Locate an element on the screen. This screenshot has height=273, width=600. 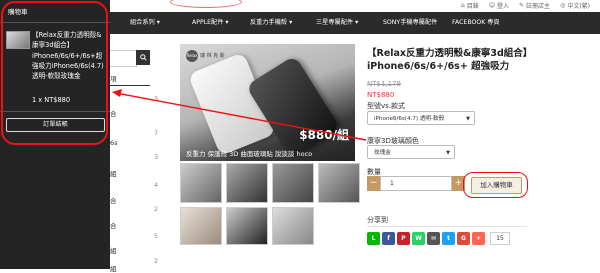
share-label: 分享到 is located at coordinates (377, 220).